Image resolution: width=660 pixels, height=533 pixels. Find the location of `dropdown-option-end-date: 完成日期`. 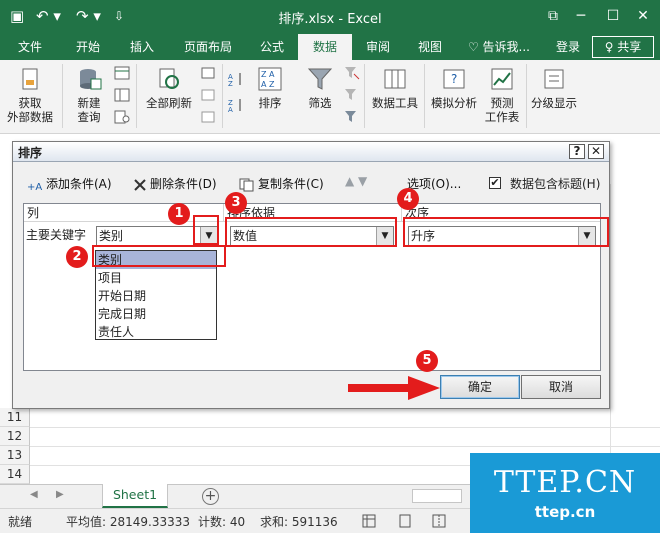

dropdown-option-end-date: 完成日期 is located at coordinates (156, 314).